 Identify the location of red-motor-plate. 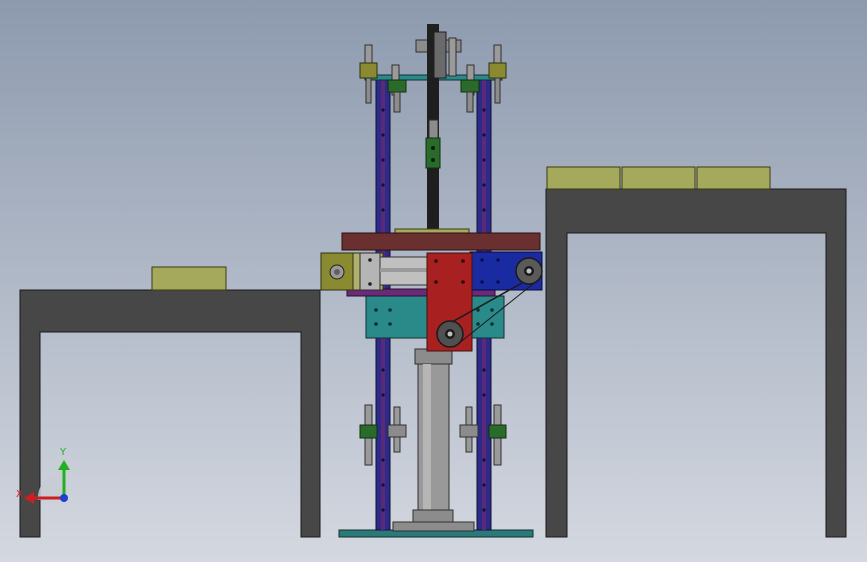
(449, 302).